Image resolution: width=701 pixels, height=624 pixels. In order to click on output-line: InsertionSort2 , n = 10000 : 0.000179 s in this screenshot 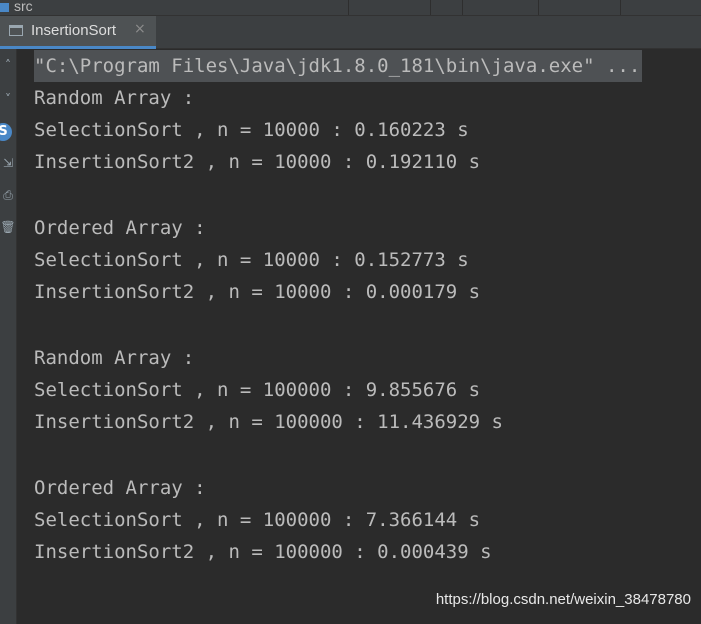, I will do `click(257, 292)`.